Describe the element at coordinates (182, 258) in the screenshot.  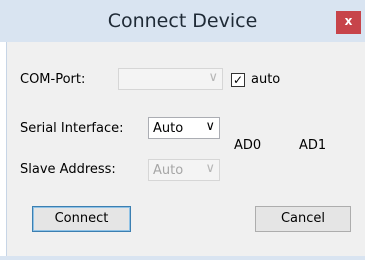
I see `window-frame-bottom` at that location.